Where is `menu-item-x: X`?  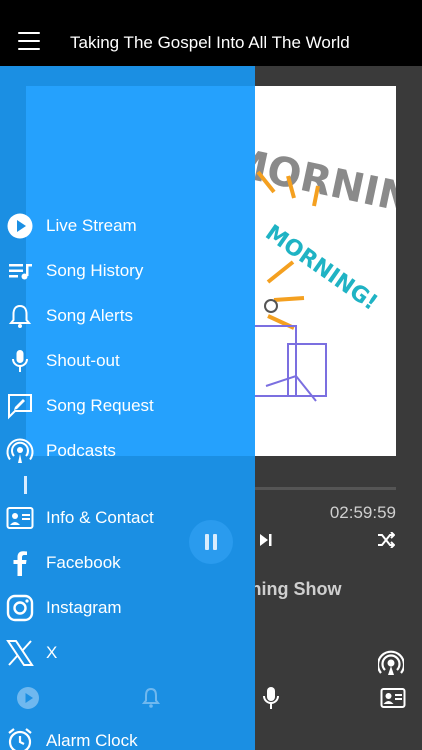 menu-item-x: X is located at coordinates (127, 653).